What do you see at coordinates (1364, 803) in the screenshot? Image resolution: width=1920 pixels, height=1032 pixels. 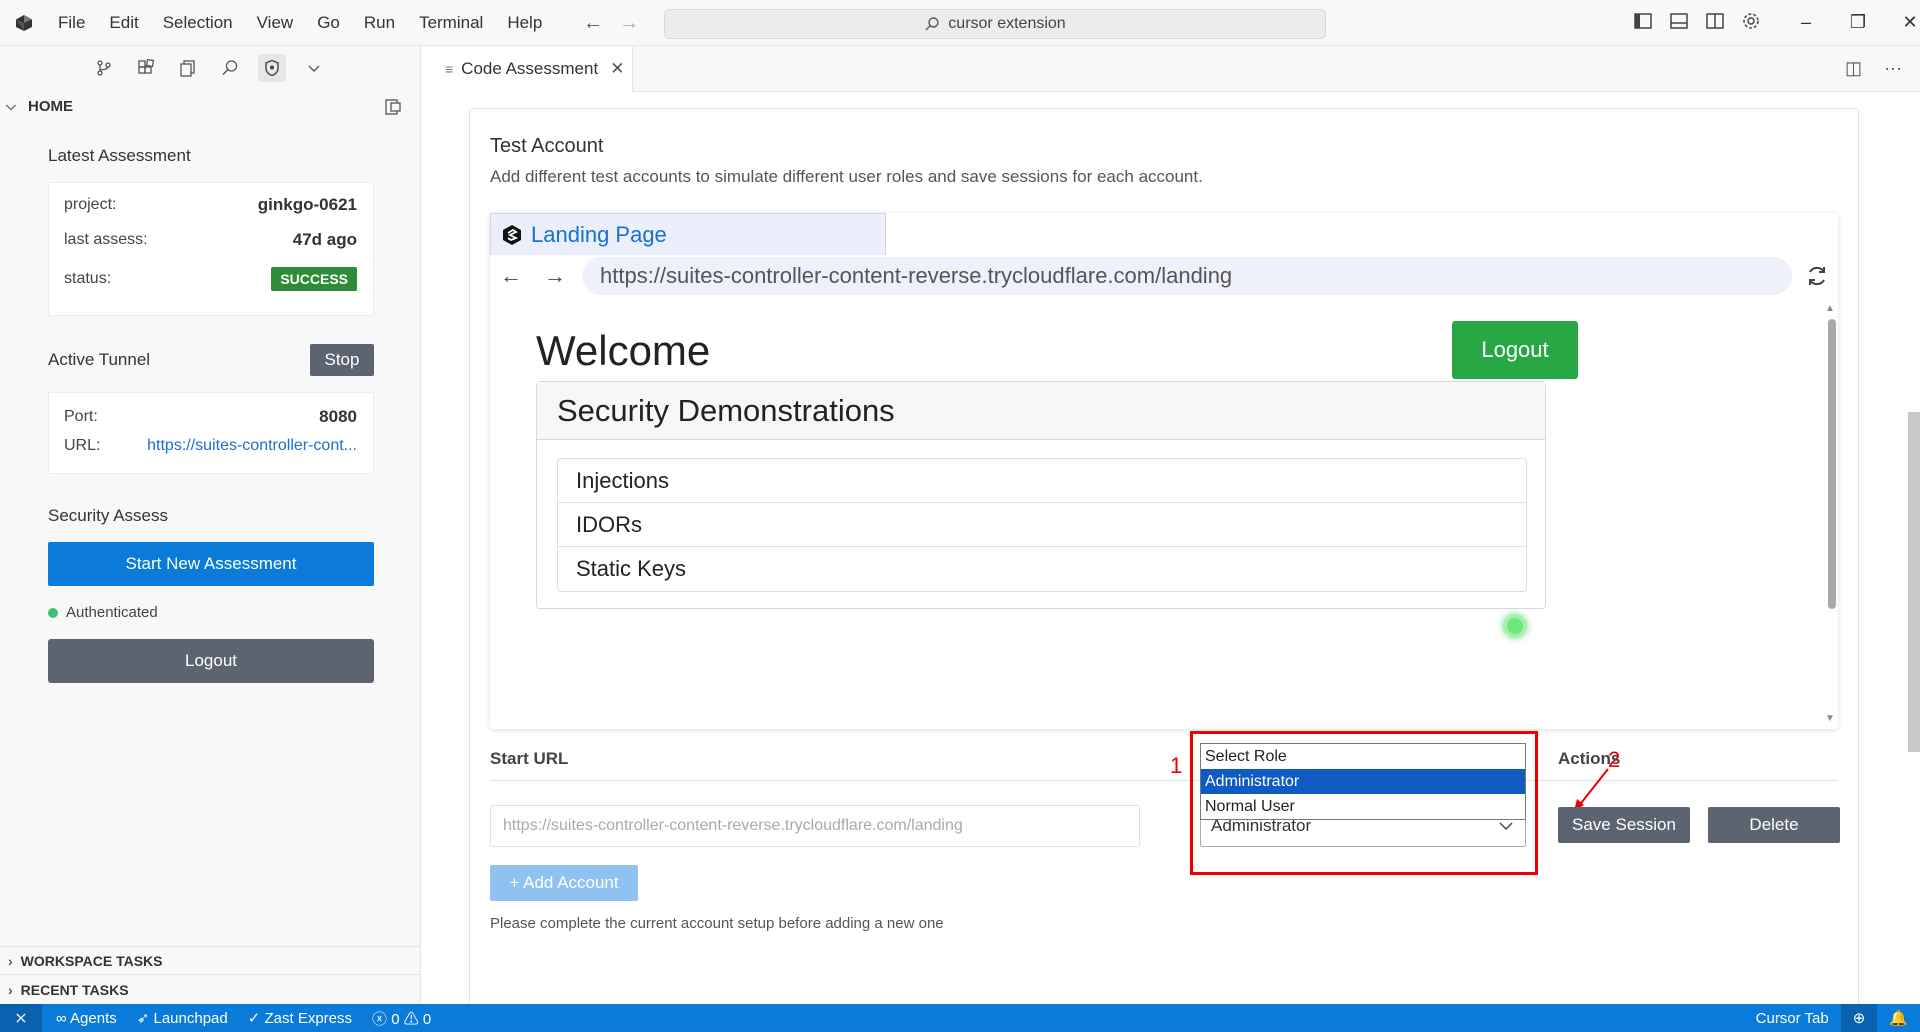 I see `annotation-highlight-box` at bounding box center [1364, 803].